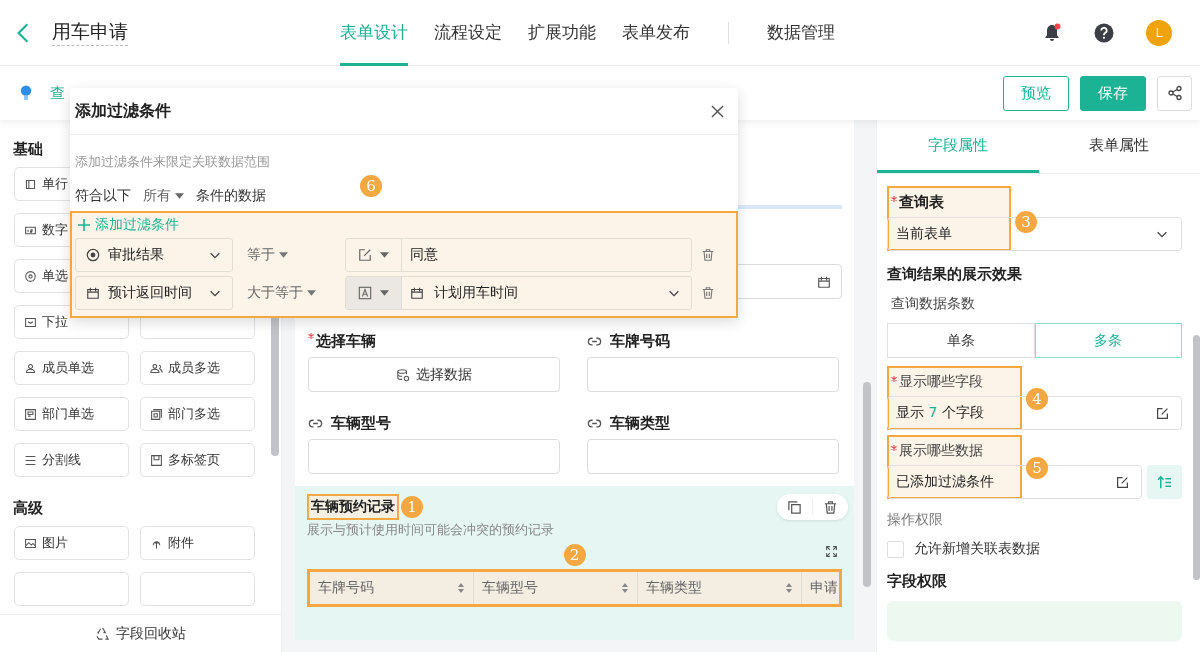  I want to click on section-title: 车辆预约记录, so click(353, 507).